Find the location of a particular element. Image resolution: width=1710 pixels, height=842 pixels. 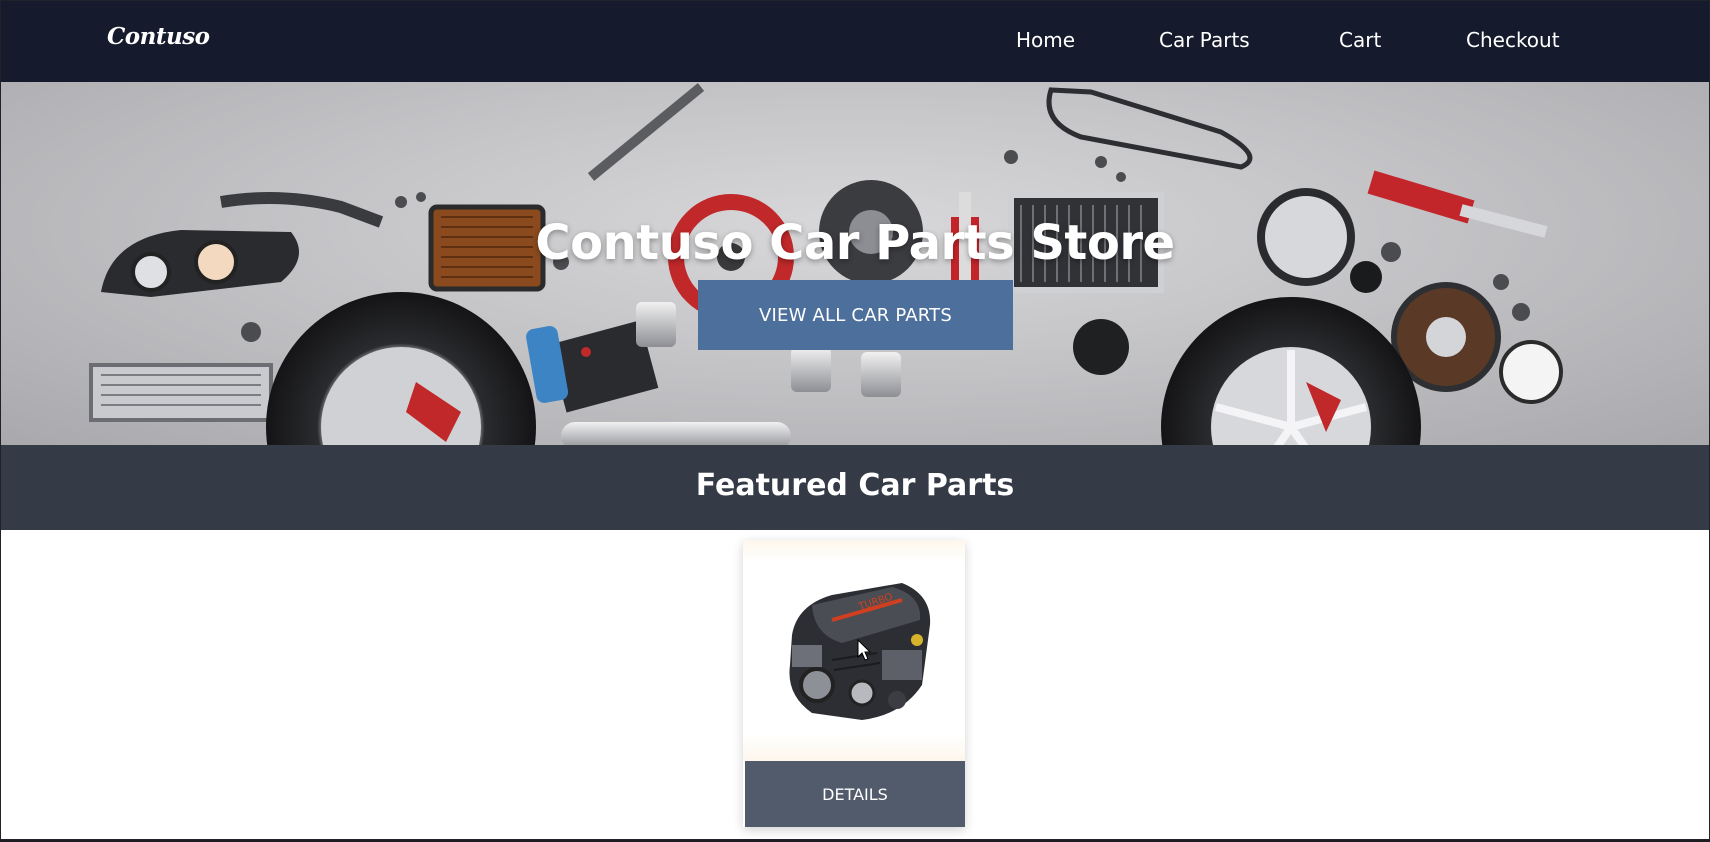

view-all-car-parts-button: VIEW ALL CAR PARTS is located at coordinates (855, 315).